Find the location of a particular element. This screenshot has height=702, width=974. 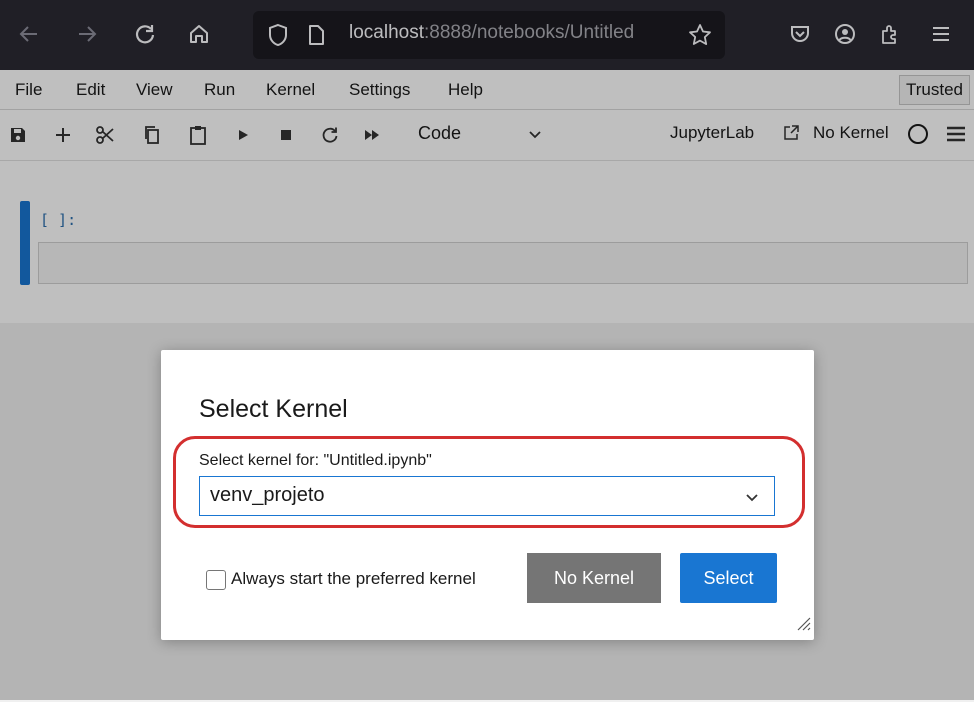

select-button: Select is located at coordinates (728, 578).